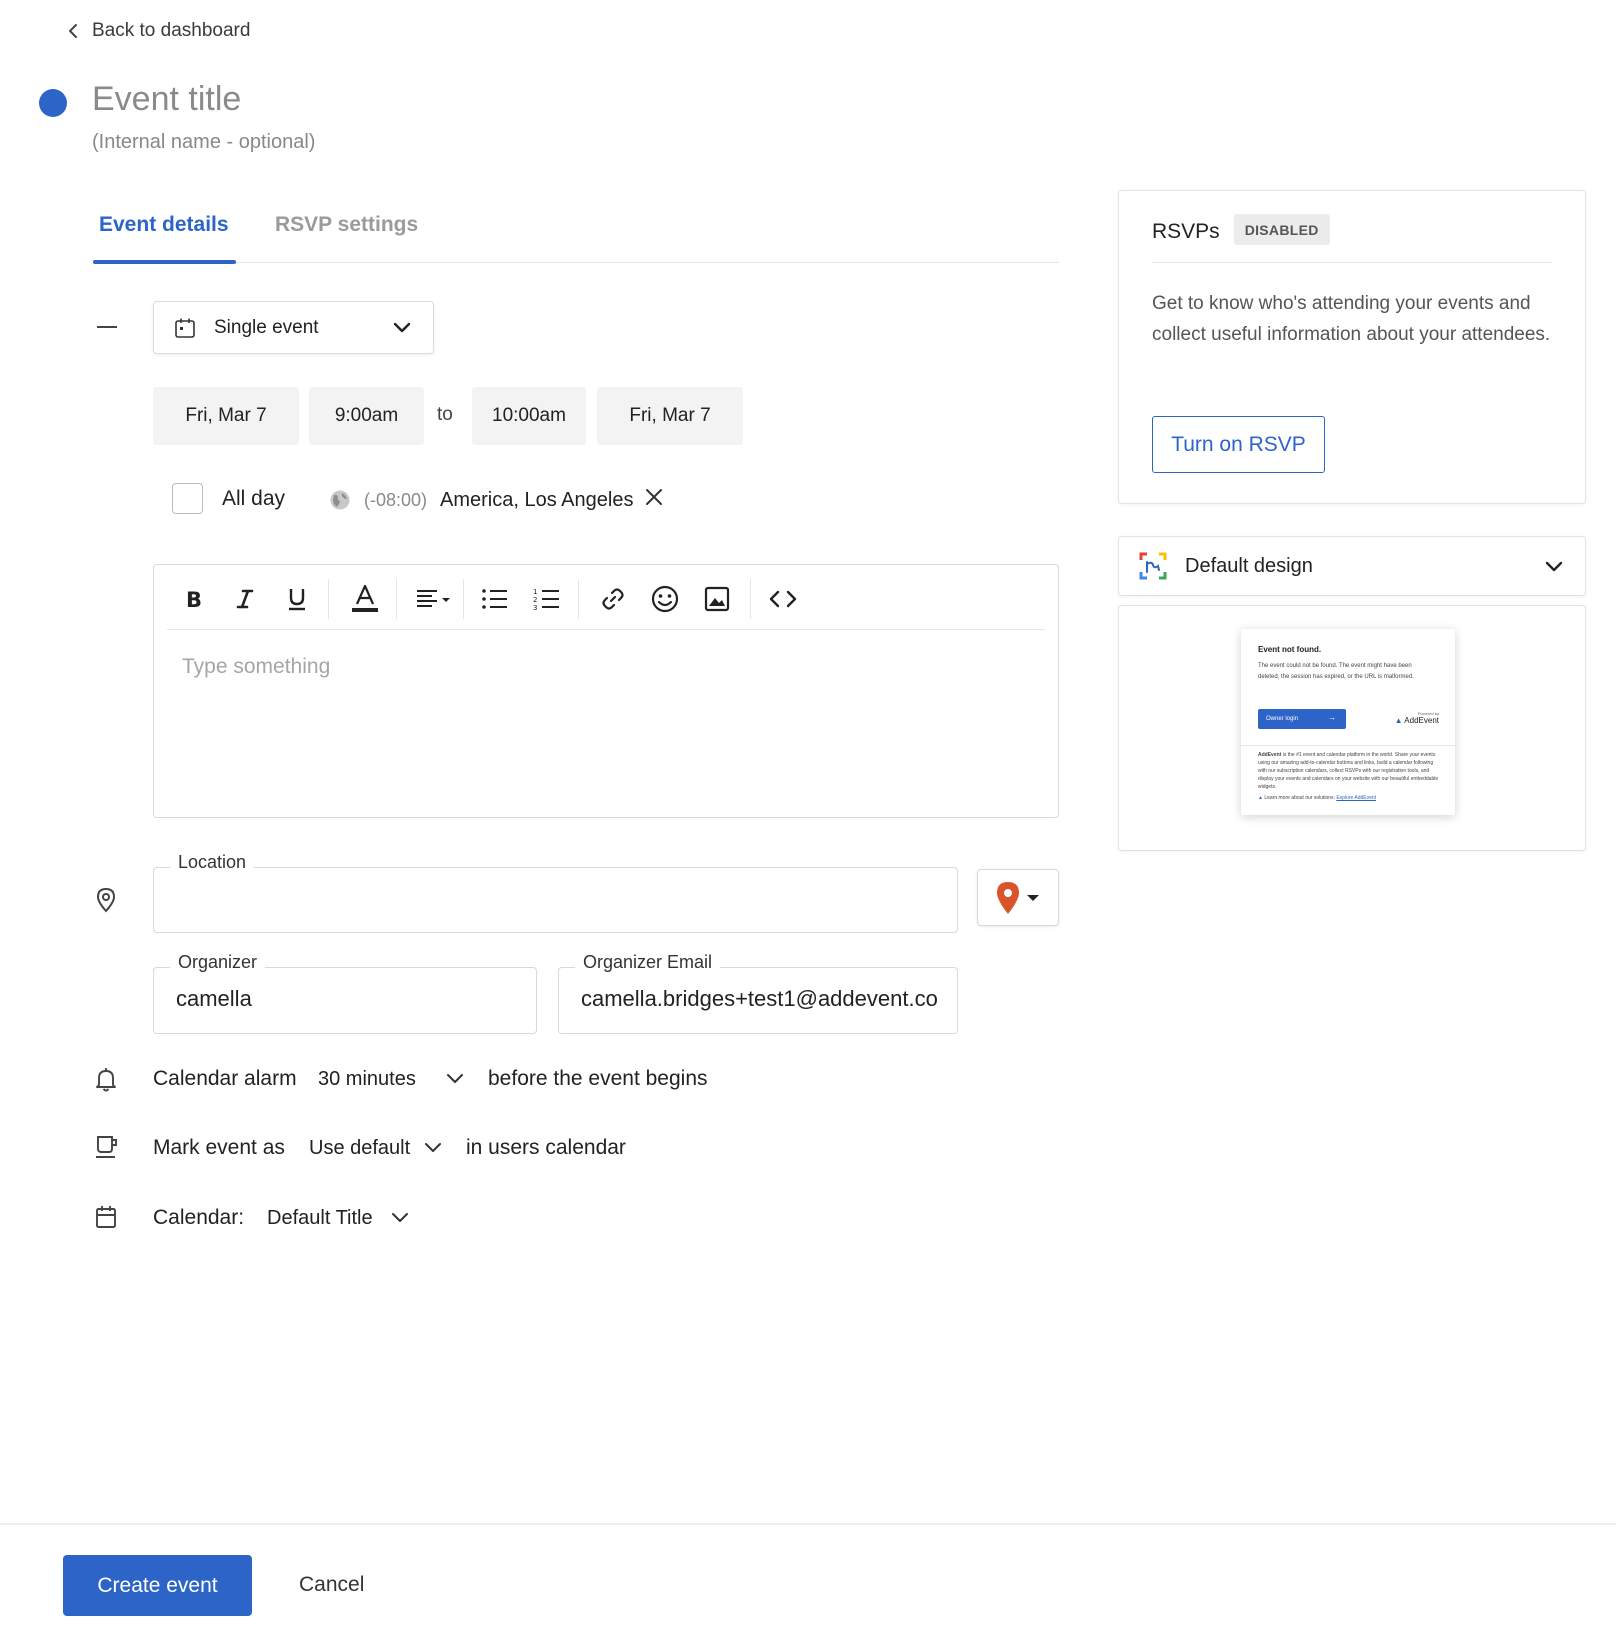 This screenshot has width=1616, height=1638. What do you see at coordinates (535, 607) in the screenshot?
I see `svg-text: 3` at bounding box center [535, 607].